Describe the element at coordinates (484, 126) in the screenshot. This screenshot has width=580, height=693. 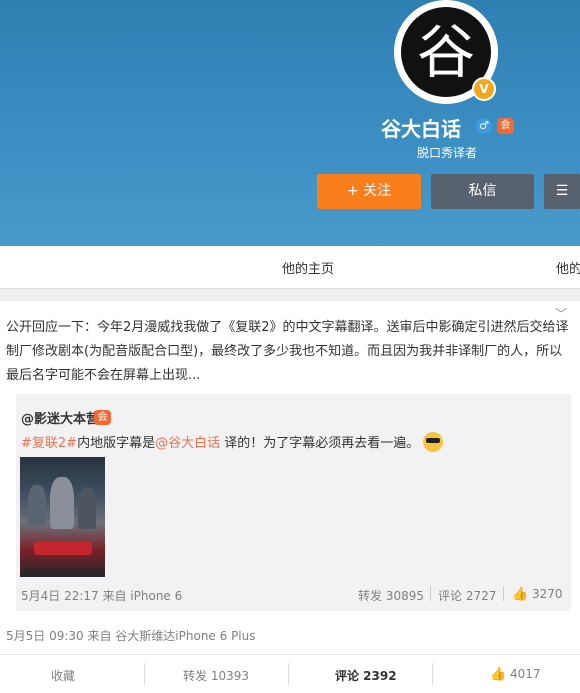
I see `male-icon: ♂` at that location.